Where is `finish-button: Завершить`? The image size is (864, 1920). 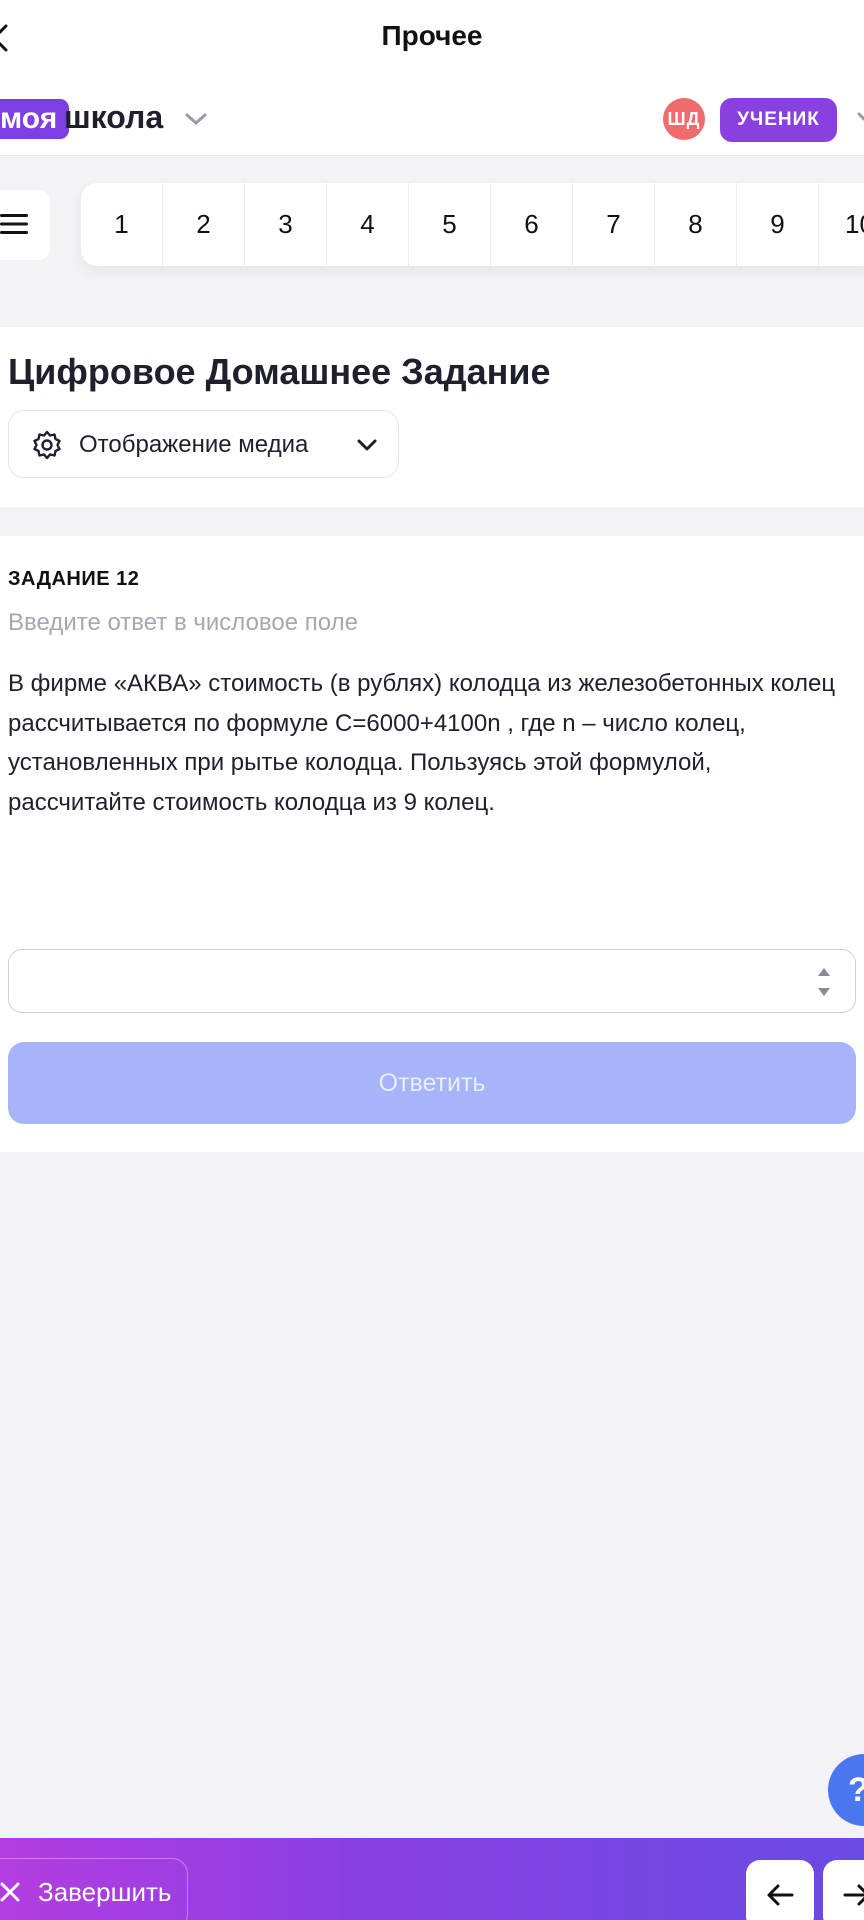
finish-button: Завершить is located at coordinates (94, 1889).